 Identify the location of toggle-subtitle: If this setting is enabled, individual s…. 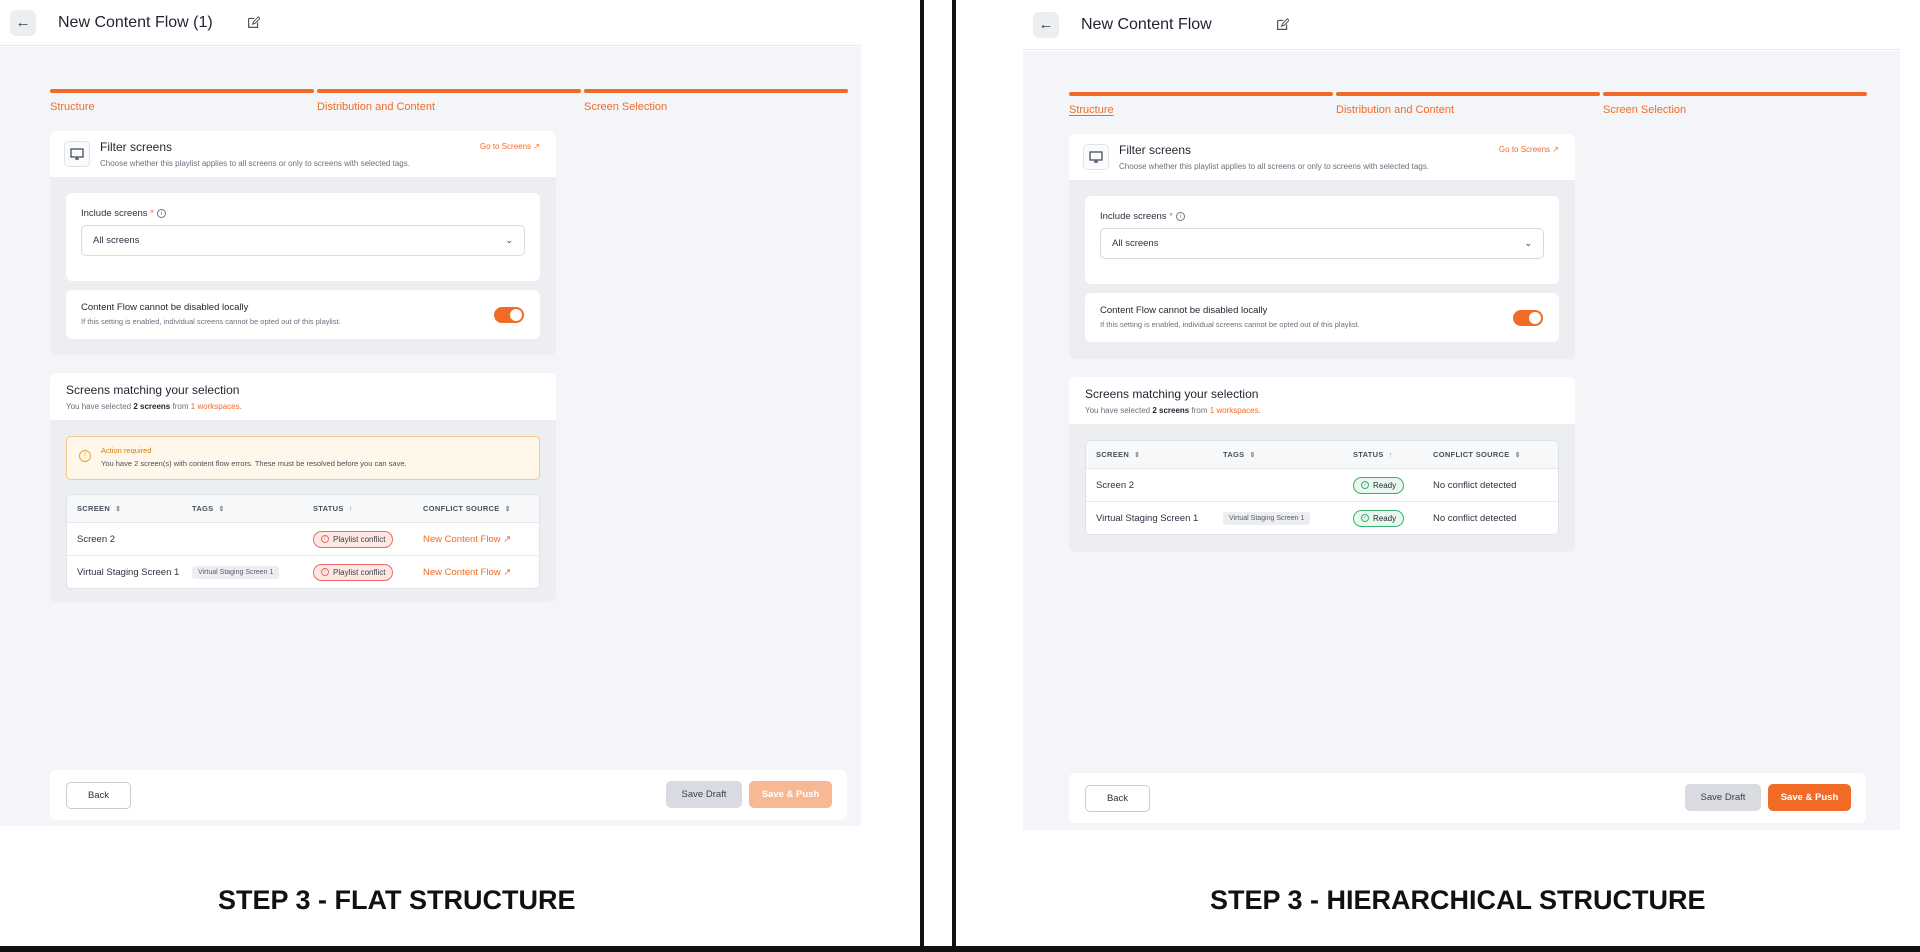
(1230, 324).